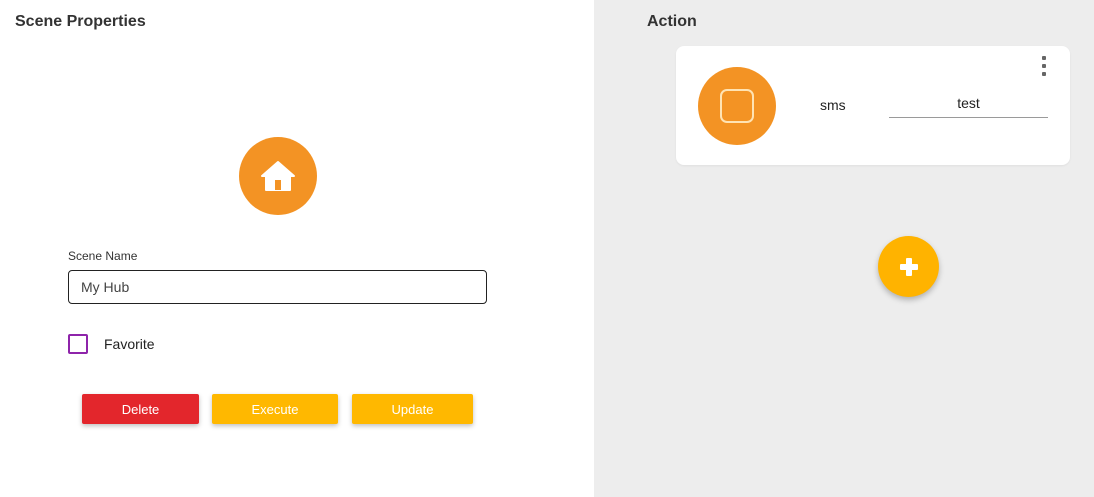 Image resolution: width=1094 pixels, height=497 pixels. I want to click on plus-icon, so click(908, 266).